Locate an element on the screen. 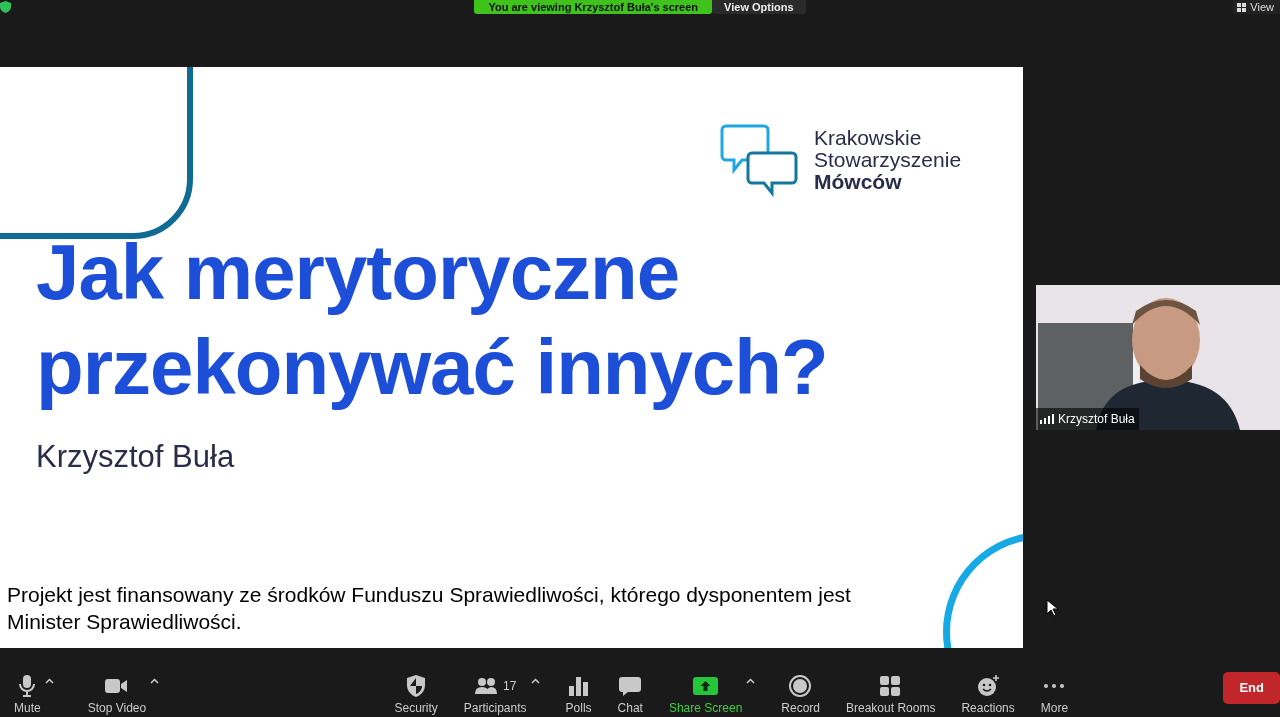 The image size is (1280, 717). slide-title: Jak merytoryczne is located at coordinates (358, 272).